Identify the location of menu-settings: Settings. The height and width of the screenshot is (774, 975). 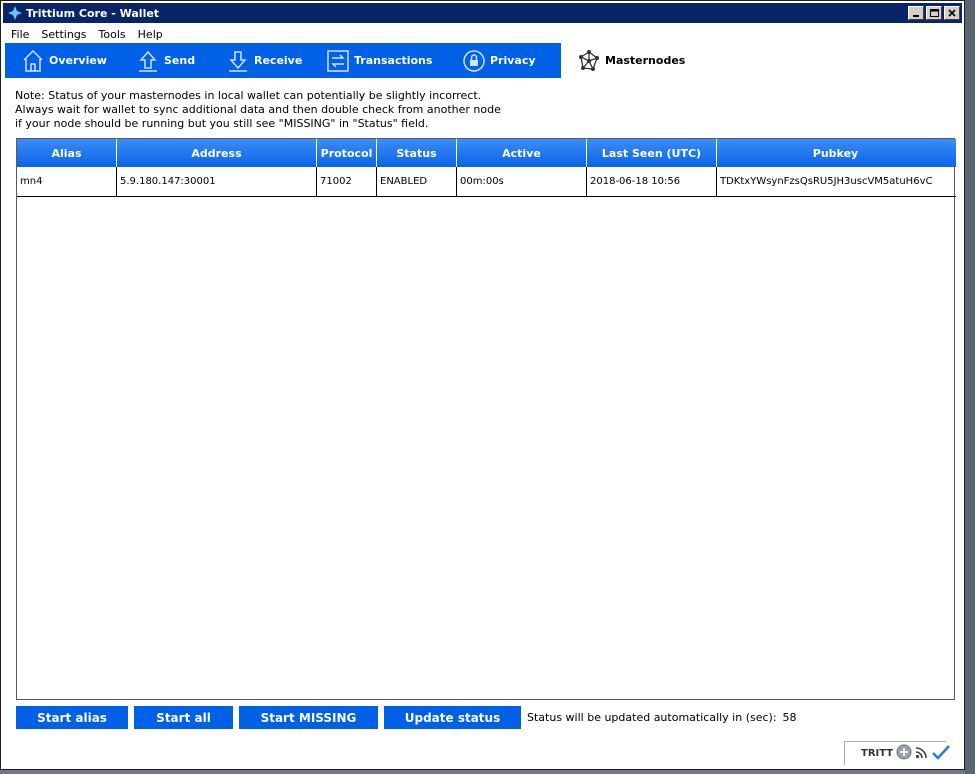
(63, 34).